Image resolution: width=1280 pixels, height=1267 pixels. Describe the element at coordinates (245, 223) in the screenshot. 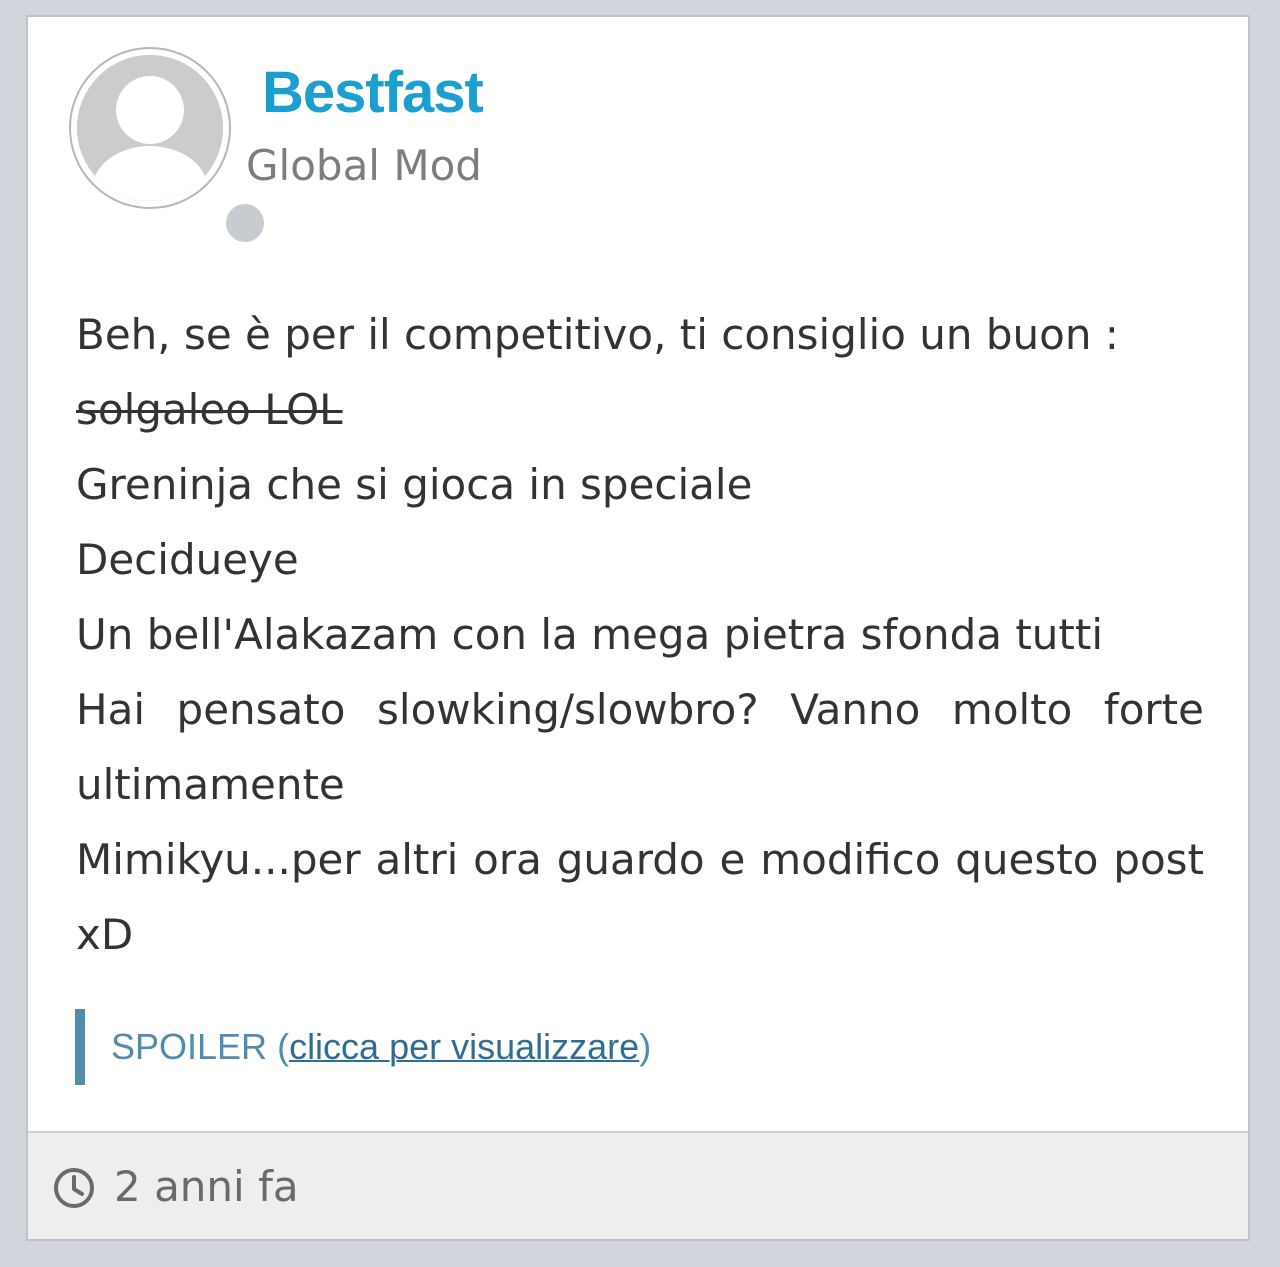

I see `status-dot-icon` at that location.